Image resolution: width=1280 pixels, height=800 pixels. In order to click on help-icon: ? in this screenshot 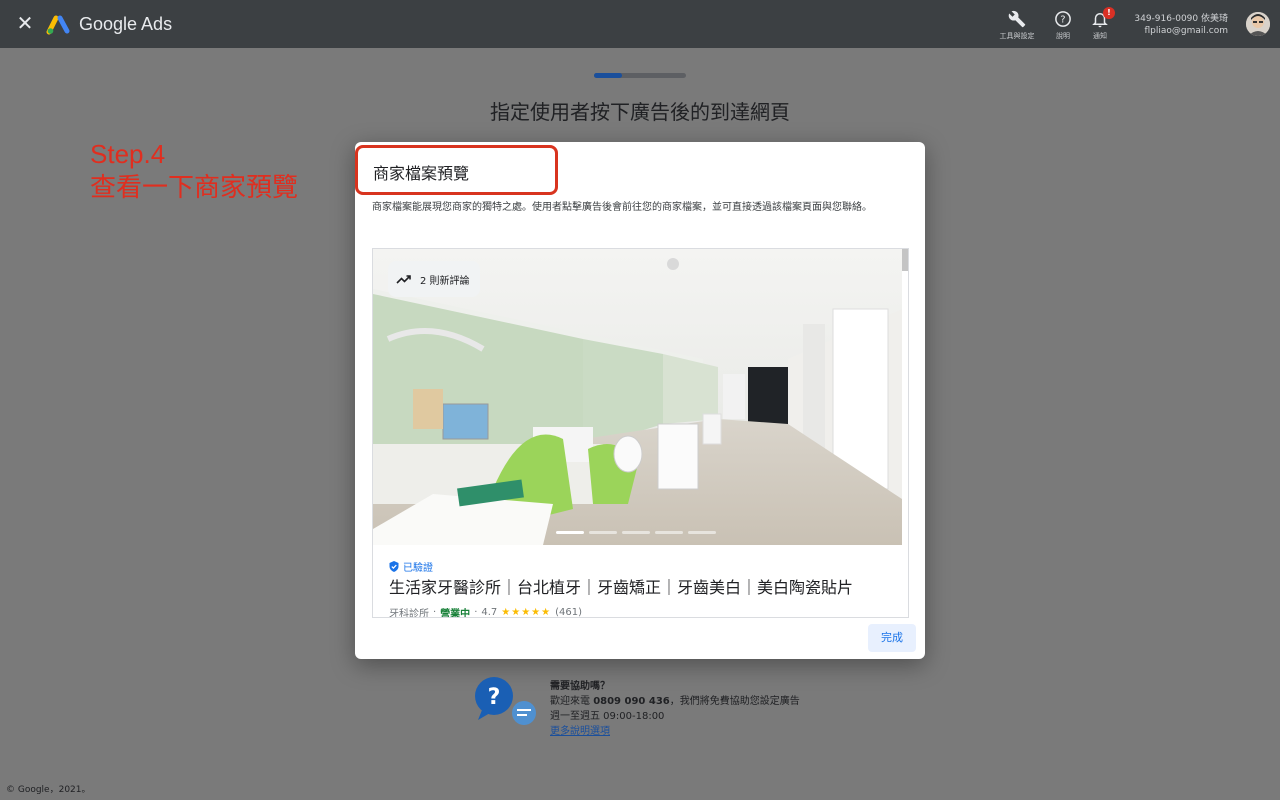, I will do `click(1063, 19)`.